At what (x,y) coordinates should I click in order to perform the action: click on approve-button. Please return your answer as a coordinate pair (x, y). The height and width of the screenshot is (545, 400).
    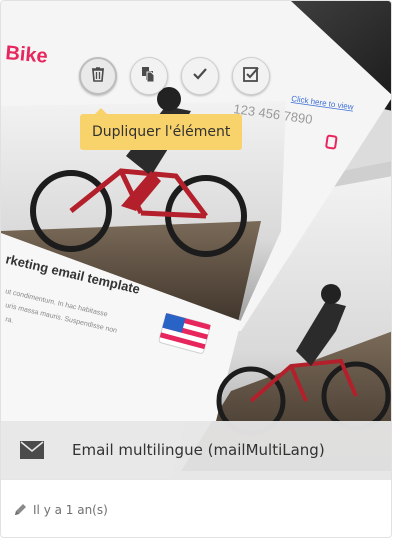
    Looking at the image, I should click on (200, 76).